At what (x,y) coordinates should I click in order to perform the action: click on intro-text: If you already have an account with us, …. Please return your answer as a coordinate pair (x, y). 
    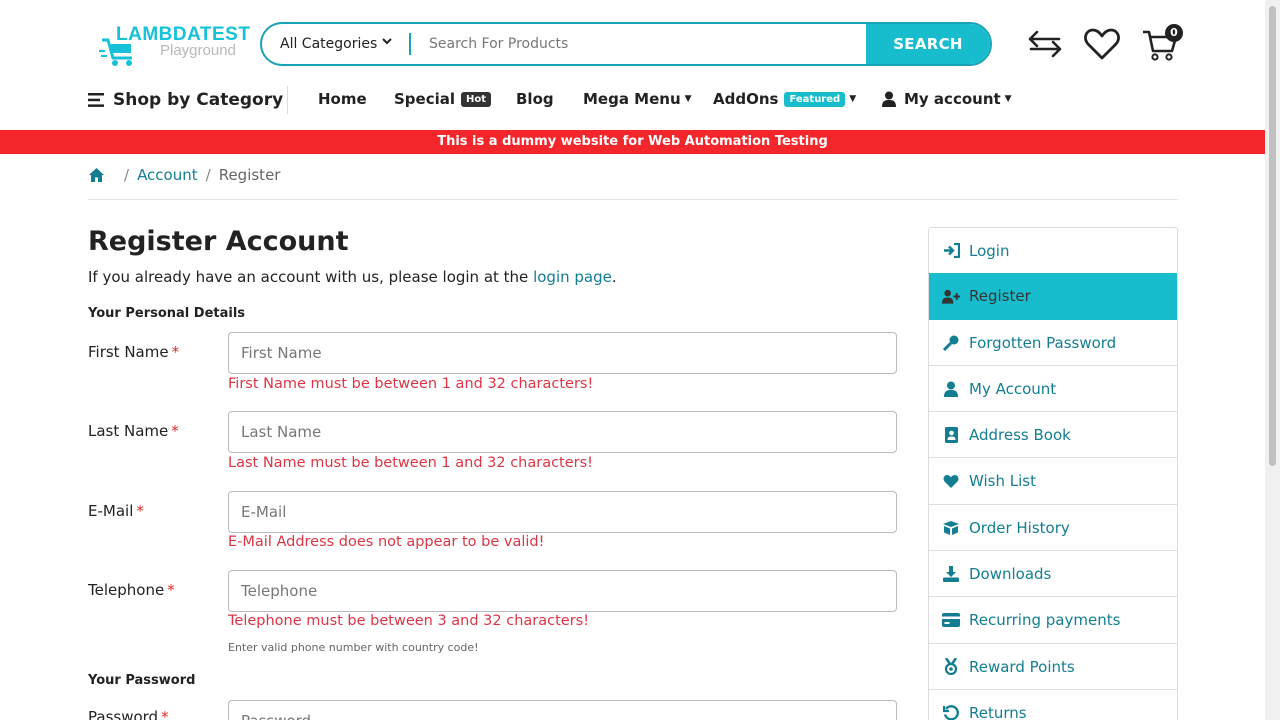
    Looking at the image, I should click on (352, 277).